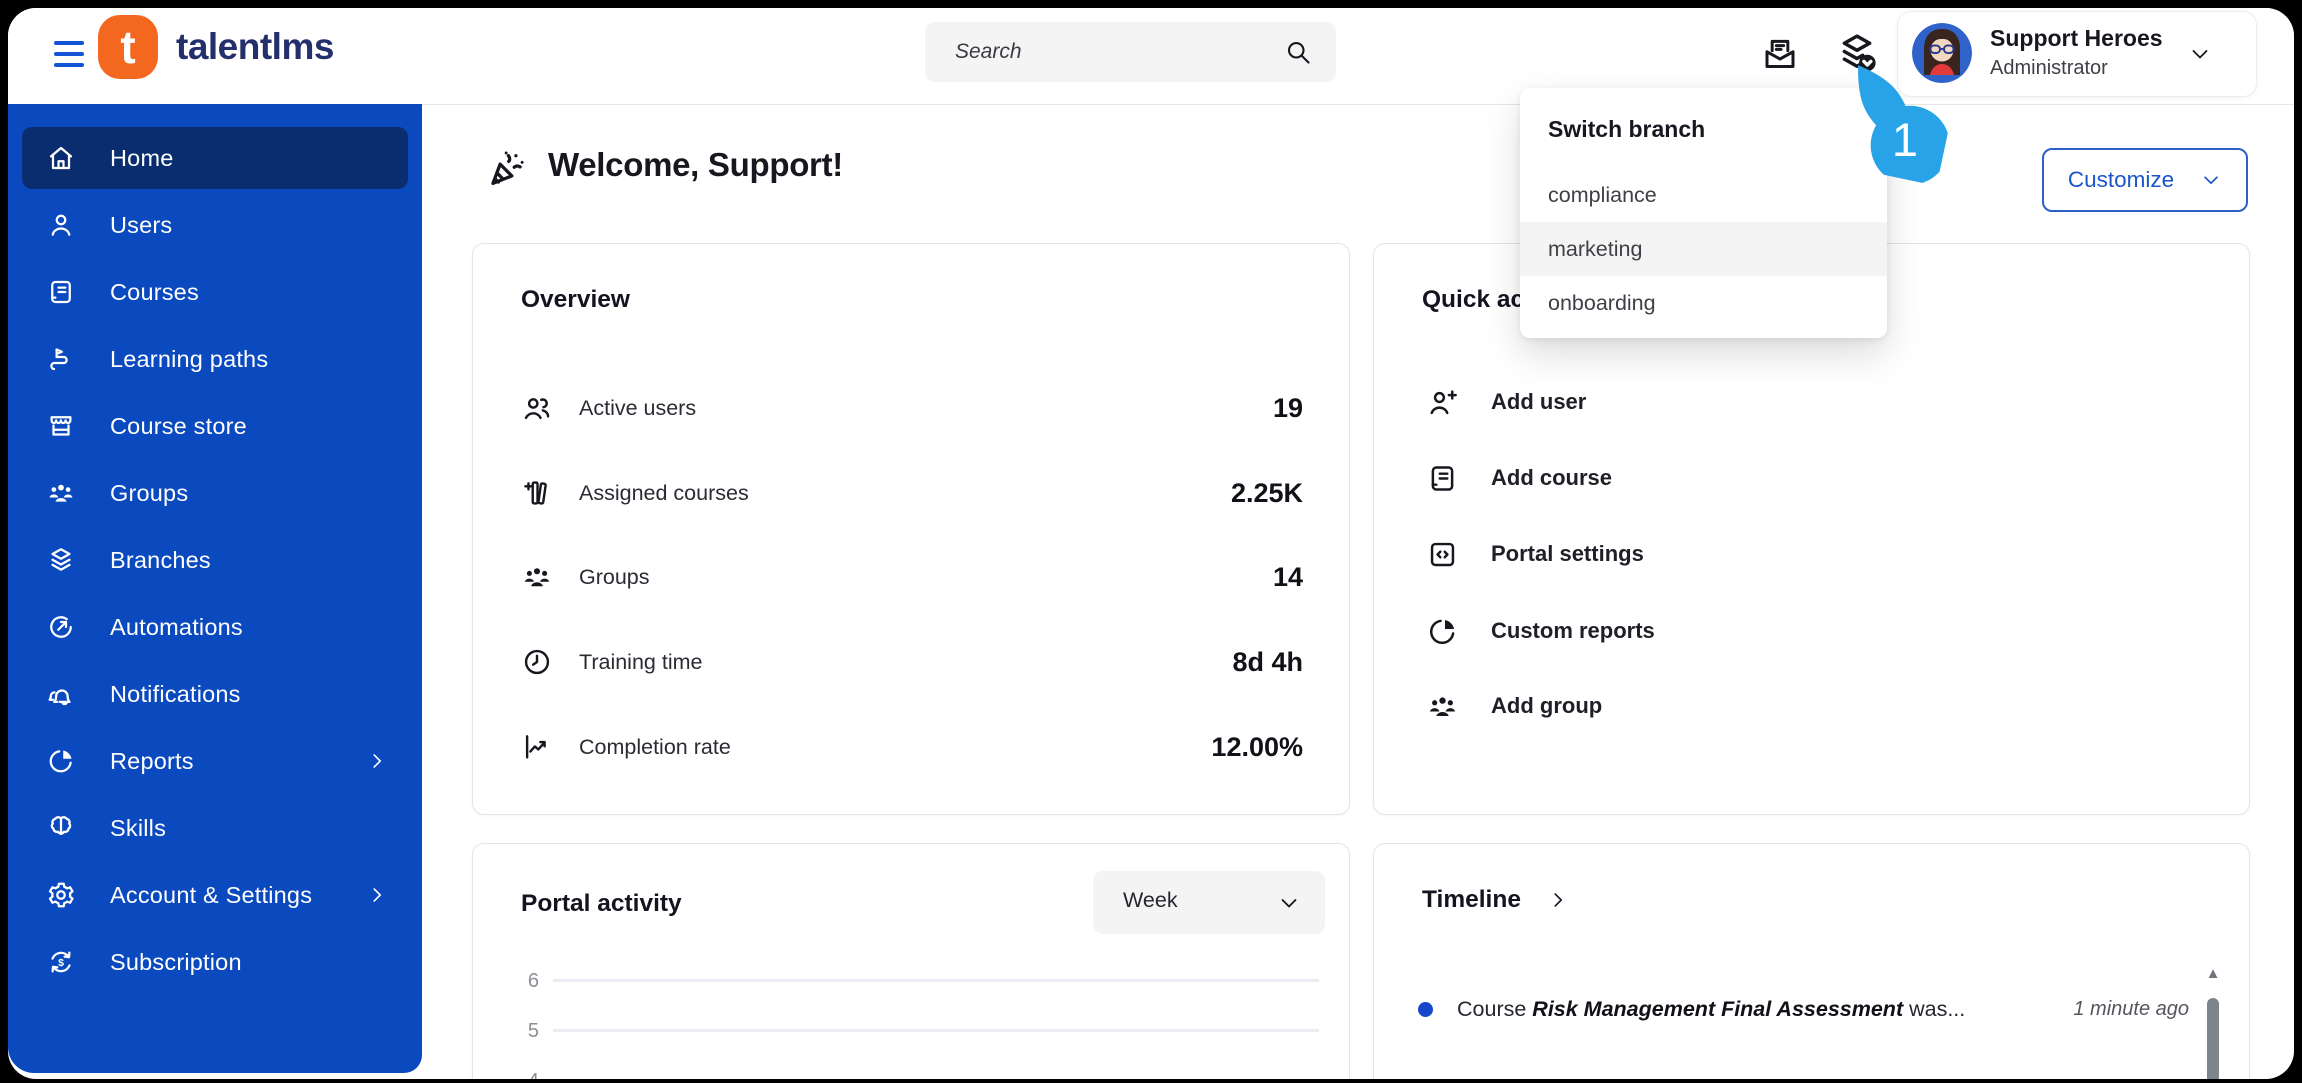 This screenshot has height=1083, width=2302. What do you see at coordinates (149, 492) in the screenshot?
I see `sidebar-item-label: Groups` at bounding box center [149, 492].